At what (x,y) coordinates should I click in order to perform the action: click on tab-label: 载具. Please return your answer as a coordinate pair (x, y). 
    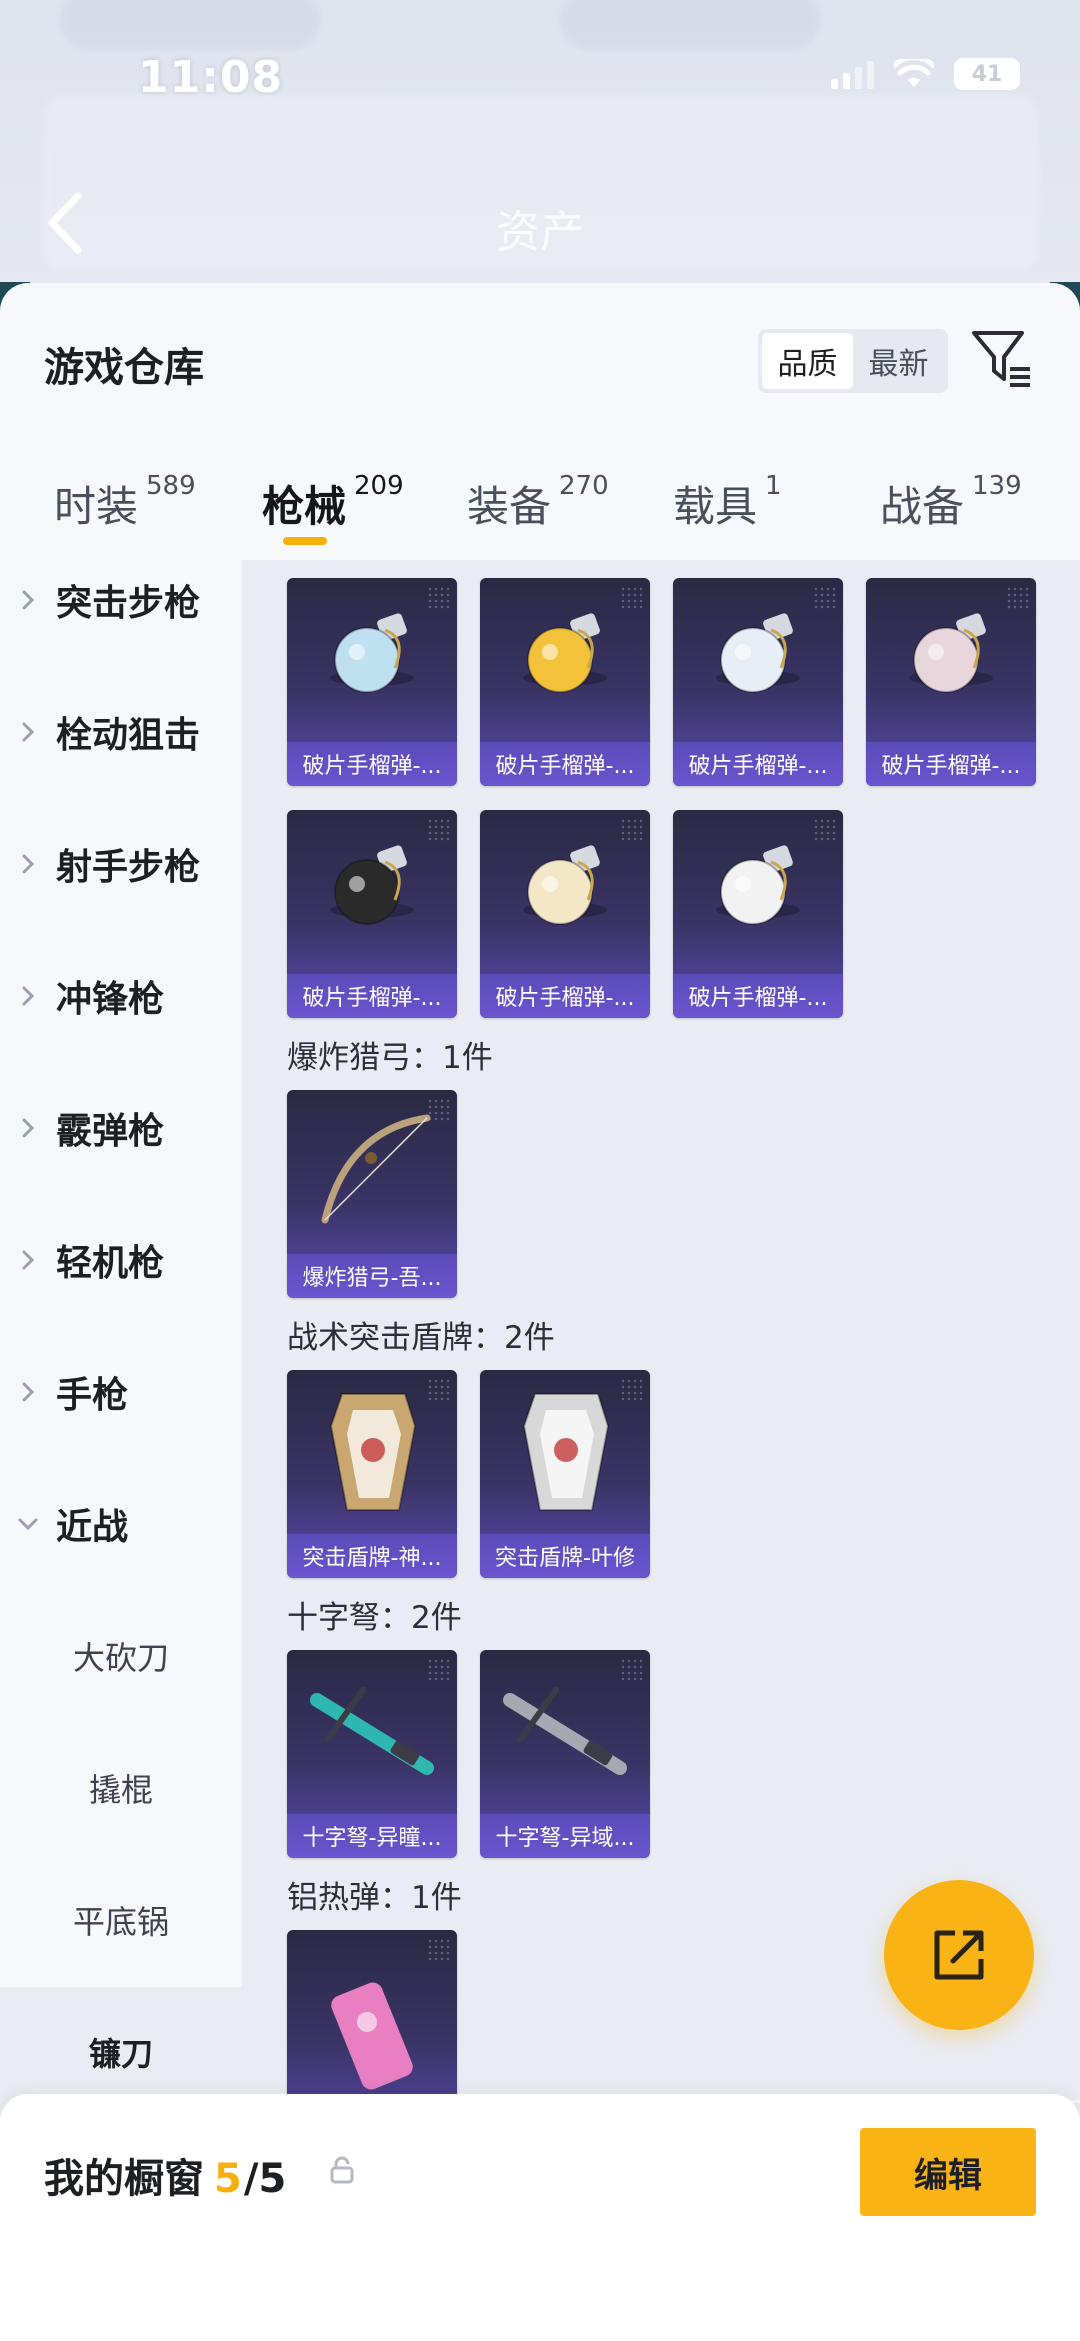
    Looking at the image, I should click on (715, 506).